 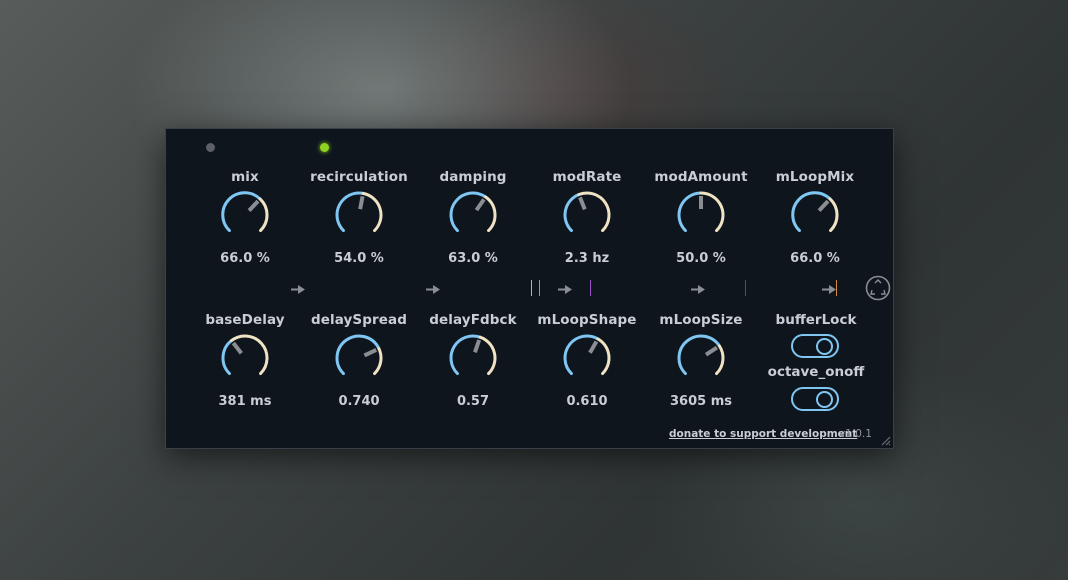 What do you see at coordinates (473, 401) in the screenshot?
I see `knob-value: 0.57` at bounding box center [473, 401].